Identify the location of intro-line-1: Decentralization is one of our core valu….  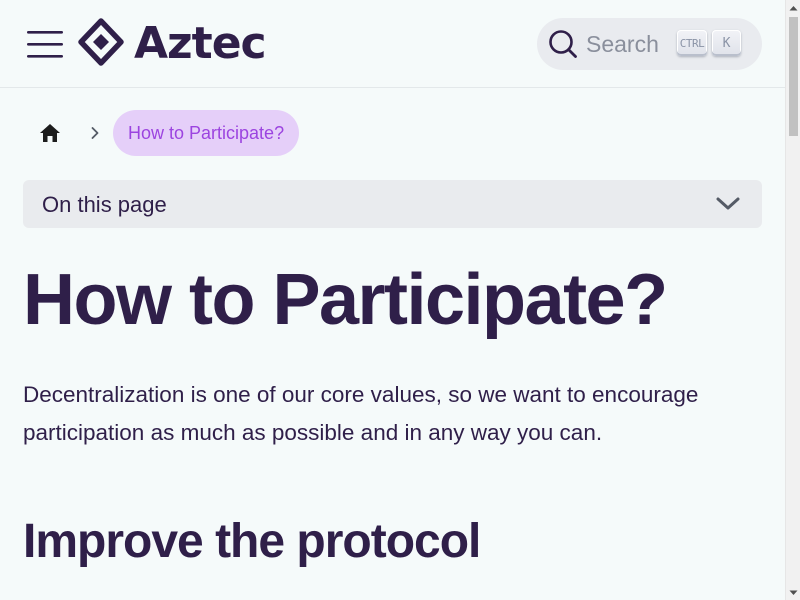
(361, 394).